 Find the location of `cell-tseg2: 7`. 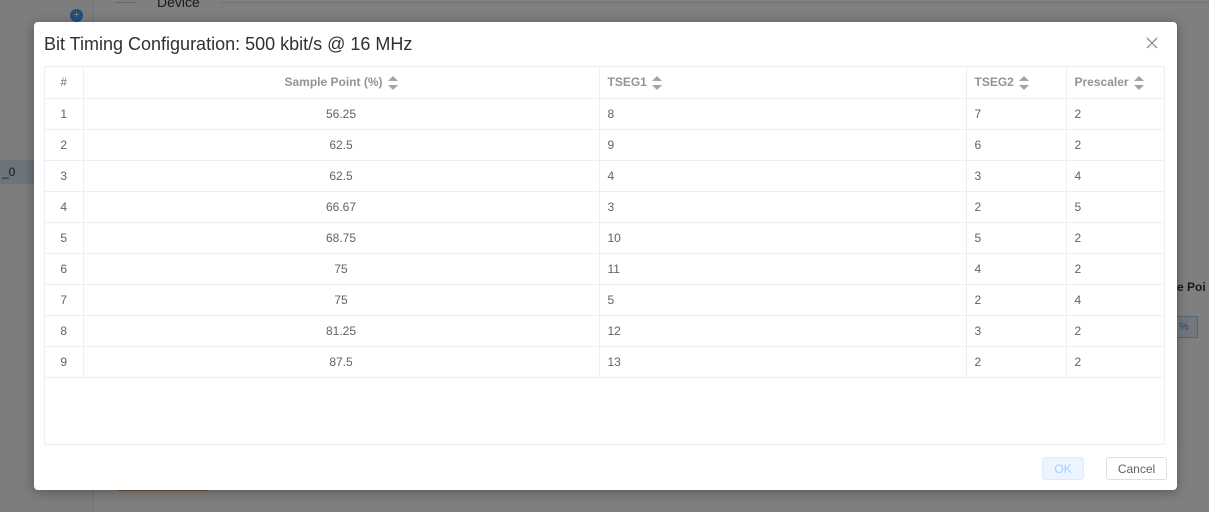

cell-tseg2: 7 is located at coordinates (1016, 114).